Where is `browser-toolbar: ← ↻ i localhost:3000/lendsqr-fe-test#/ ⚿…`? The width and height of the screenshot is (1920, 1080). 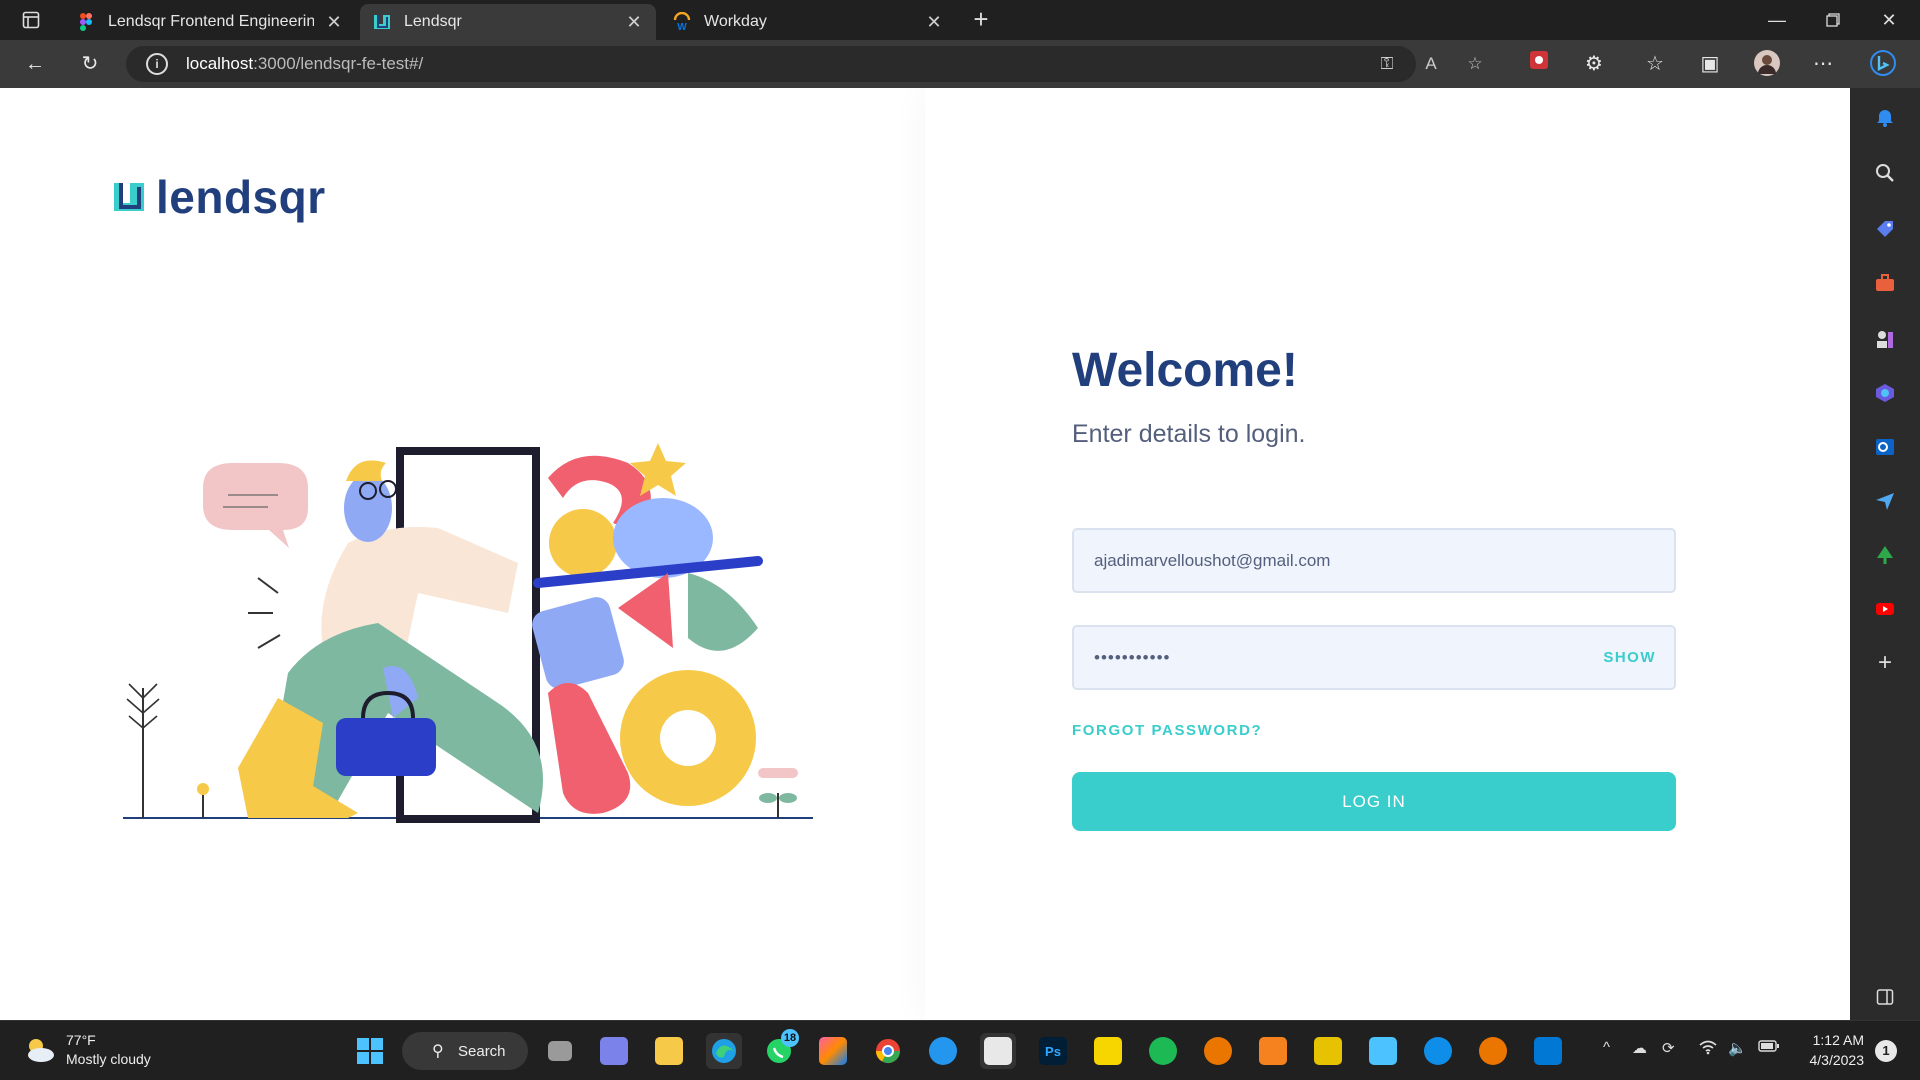 browser-toolbar: ← ↻ i localhost:3000/lendsqr-fe-test#/ ⚿… is located at coordinates (960, 64).